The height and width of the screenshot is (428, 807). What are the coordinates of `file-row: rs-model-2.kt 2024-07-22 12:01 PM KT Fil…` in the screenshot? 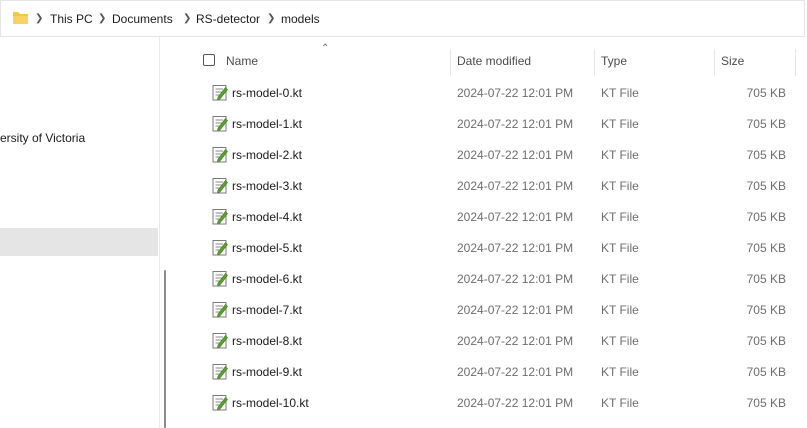 It's located at (498, 154).